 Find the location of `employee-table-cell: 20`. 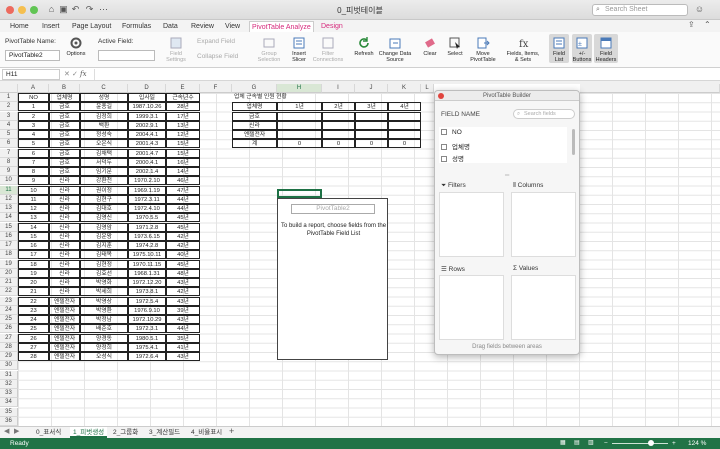

employee-table-cell: 20 is located at coordinates (33, 282).